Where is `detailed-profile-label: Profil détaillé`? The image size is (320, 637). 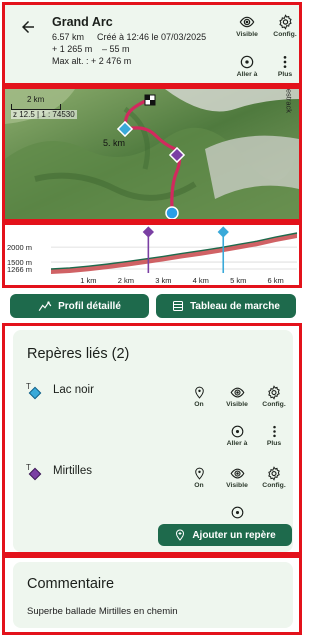
detailed-profile-label: Profil détaillé is located at coordinates (89, 306).